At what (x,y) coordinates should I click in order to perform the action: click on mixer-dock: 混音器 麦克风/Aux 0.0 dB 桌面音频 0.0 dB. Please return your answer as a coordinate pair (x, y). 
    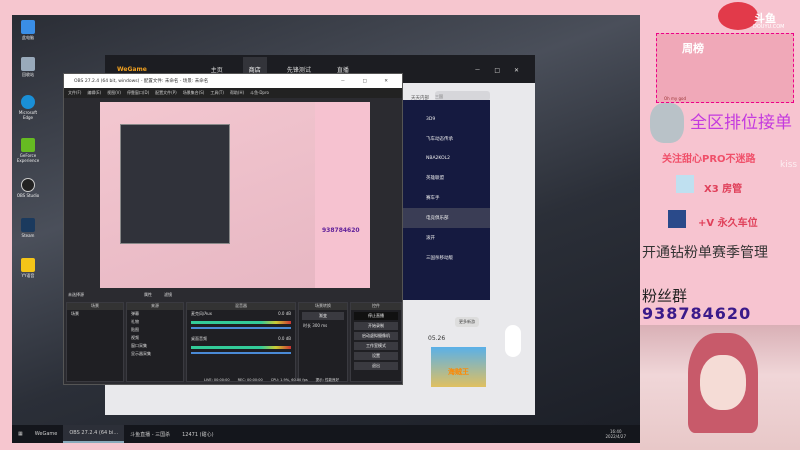
    Looking at the image, I should click on (241, 342).